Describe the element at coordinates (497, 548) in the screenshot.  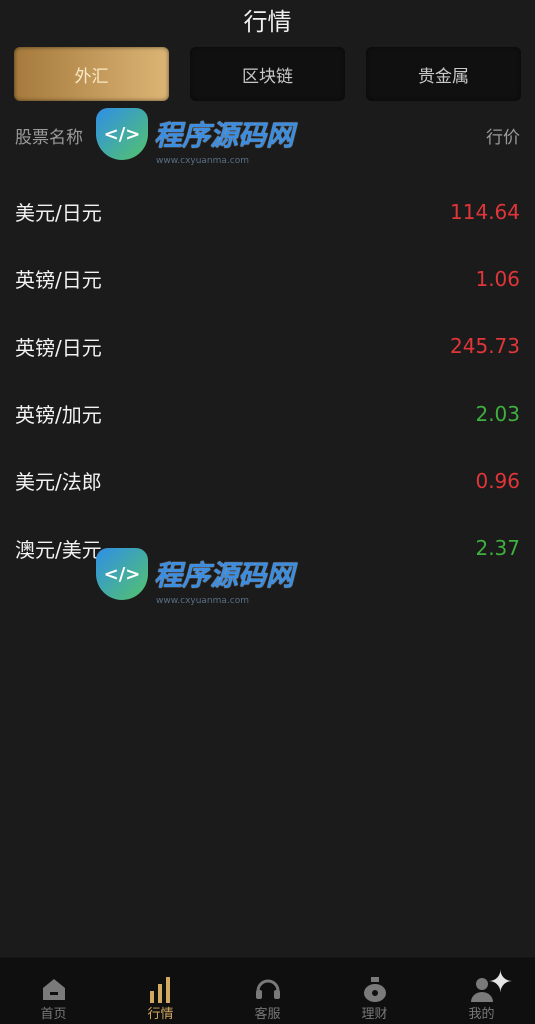
I see `quote-price: 2.37` at that location.